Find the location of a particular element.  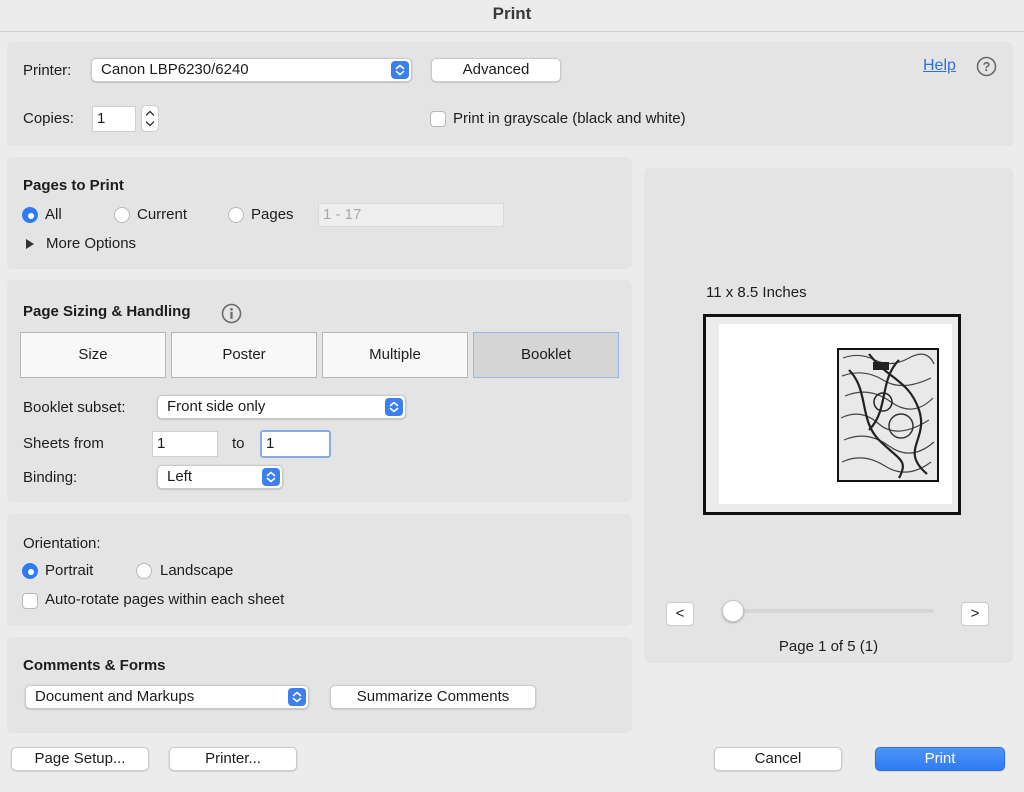

next-page-button: > is located at coordinates (975, 614).